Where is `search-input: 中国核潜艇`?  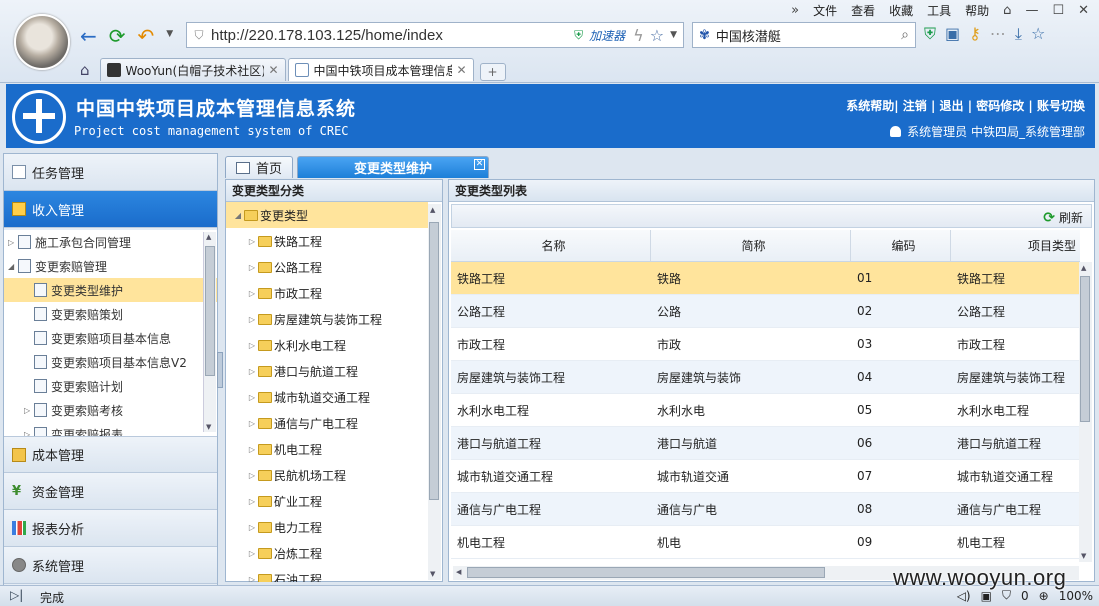 search-input: 中国核潜艇 is located at coordinates (805, 35).